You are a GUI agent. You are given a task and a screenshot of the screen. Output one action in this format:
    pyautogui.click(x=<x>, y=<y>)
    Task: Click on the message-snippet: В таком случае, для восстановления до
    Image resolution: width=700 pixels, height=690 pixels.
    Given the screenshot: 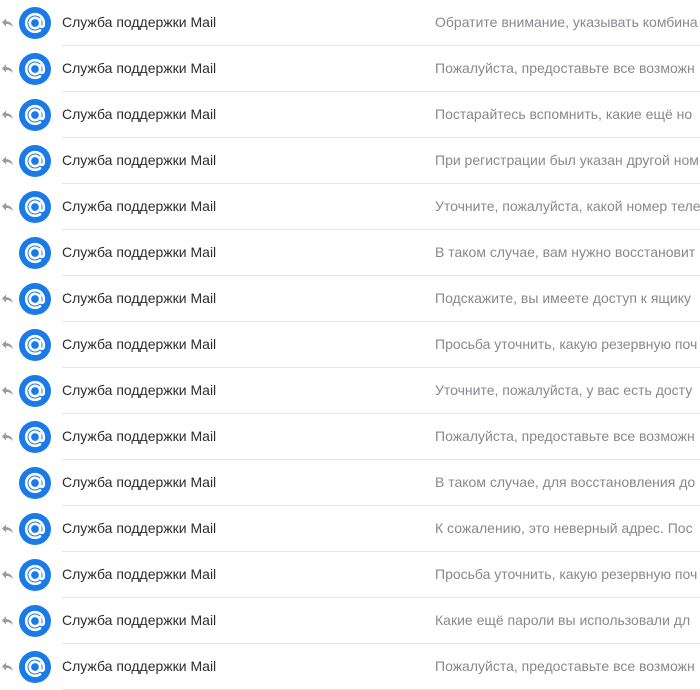 What is the action you would take?
    pyautogui.click(x=565, y=482)
    